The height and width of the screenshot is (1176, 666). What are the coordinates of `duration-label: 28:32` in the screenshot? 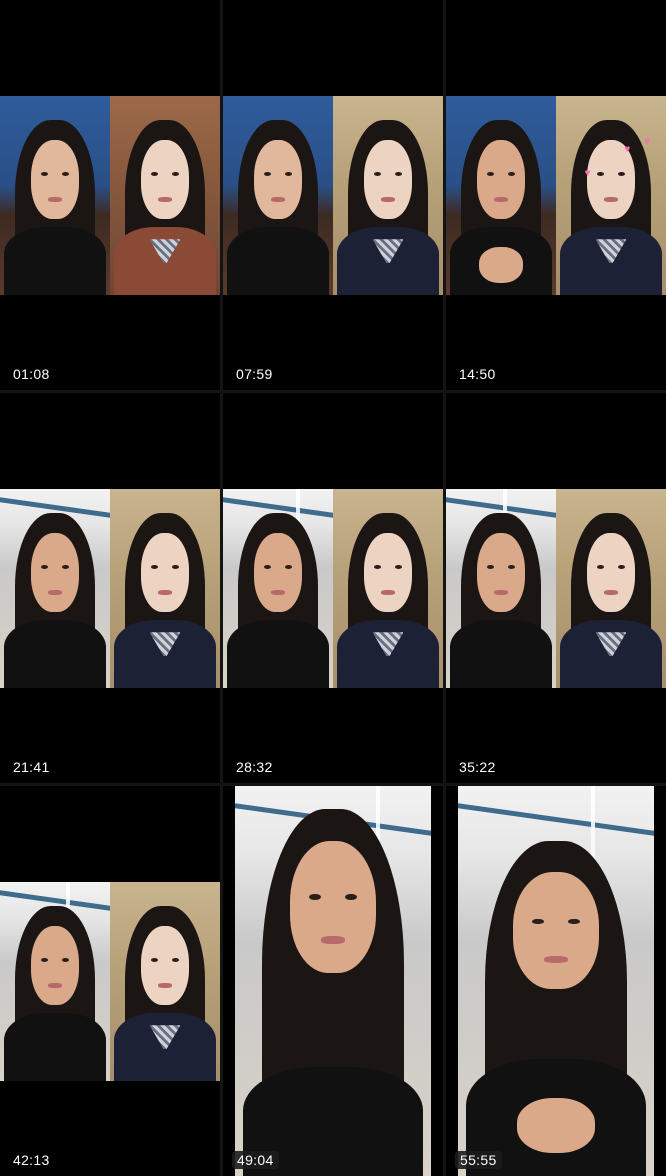 It's located at (254, 767).